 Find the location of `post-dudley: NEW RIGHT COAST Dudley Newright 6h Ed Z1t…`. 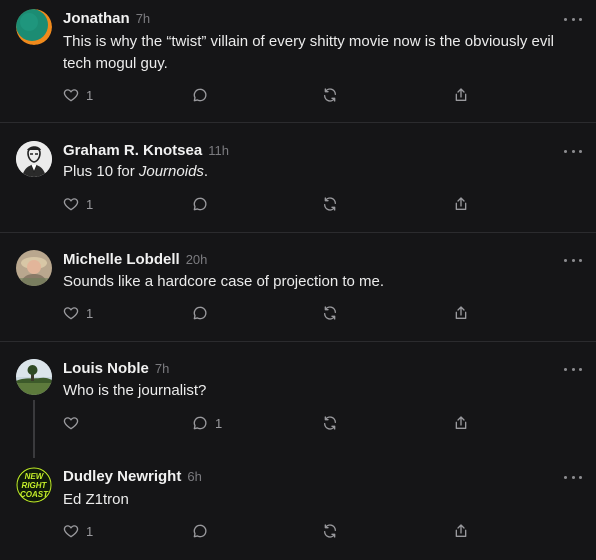

post-dudley: NEW RIGHT COAST Dudley Newright 6h Ed Z1t… is located at coordinates (298, 507).